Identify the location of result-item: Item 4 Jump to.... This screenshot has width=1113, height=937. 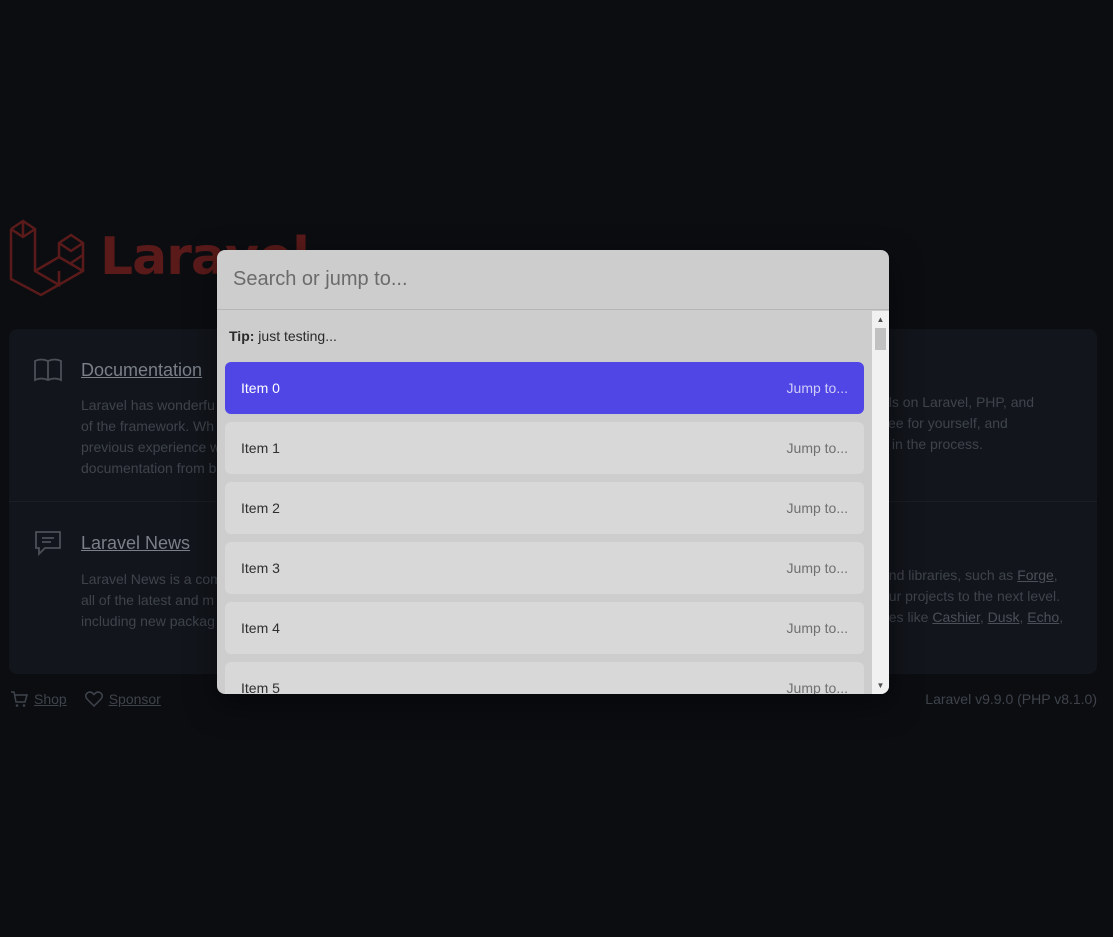
(544, 628).